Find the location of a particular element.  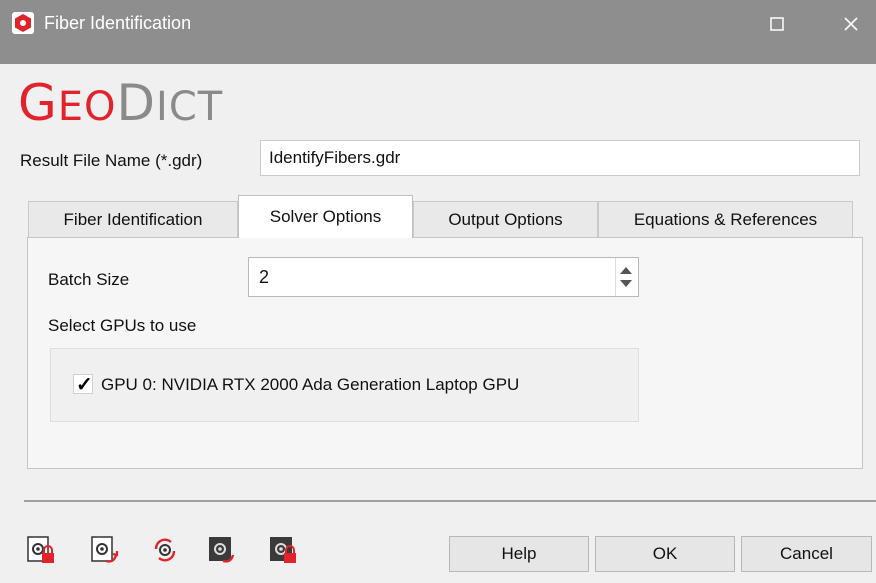

checkmark-icon: ✓ is located at coordinates (84, 385).